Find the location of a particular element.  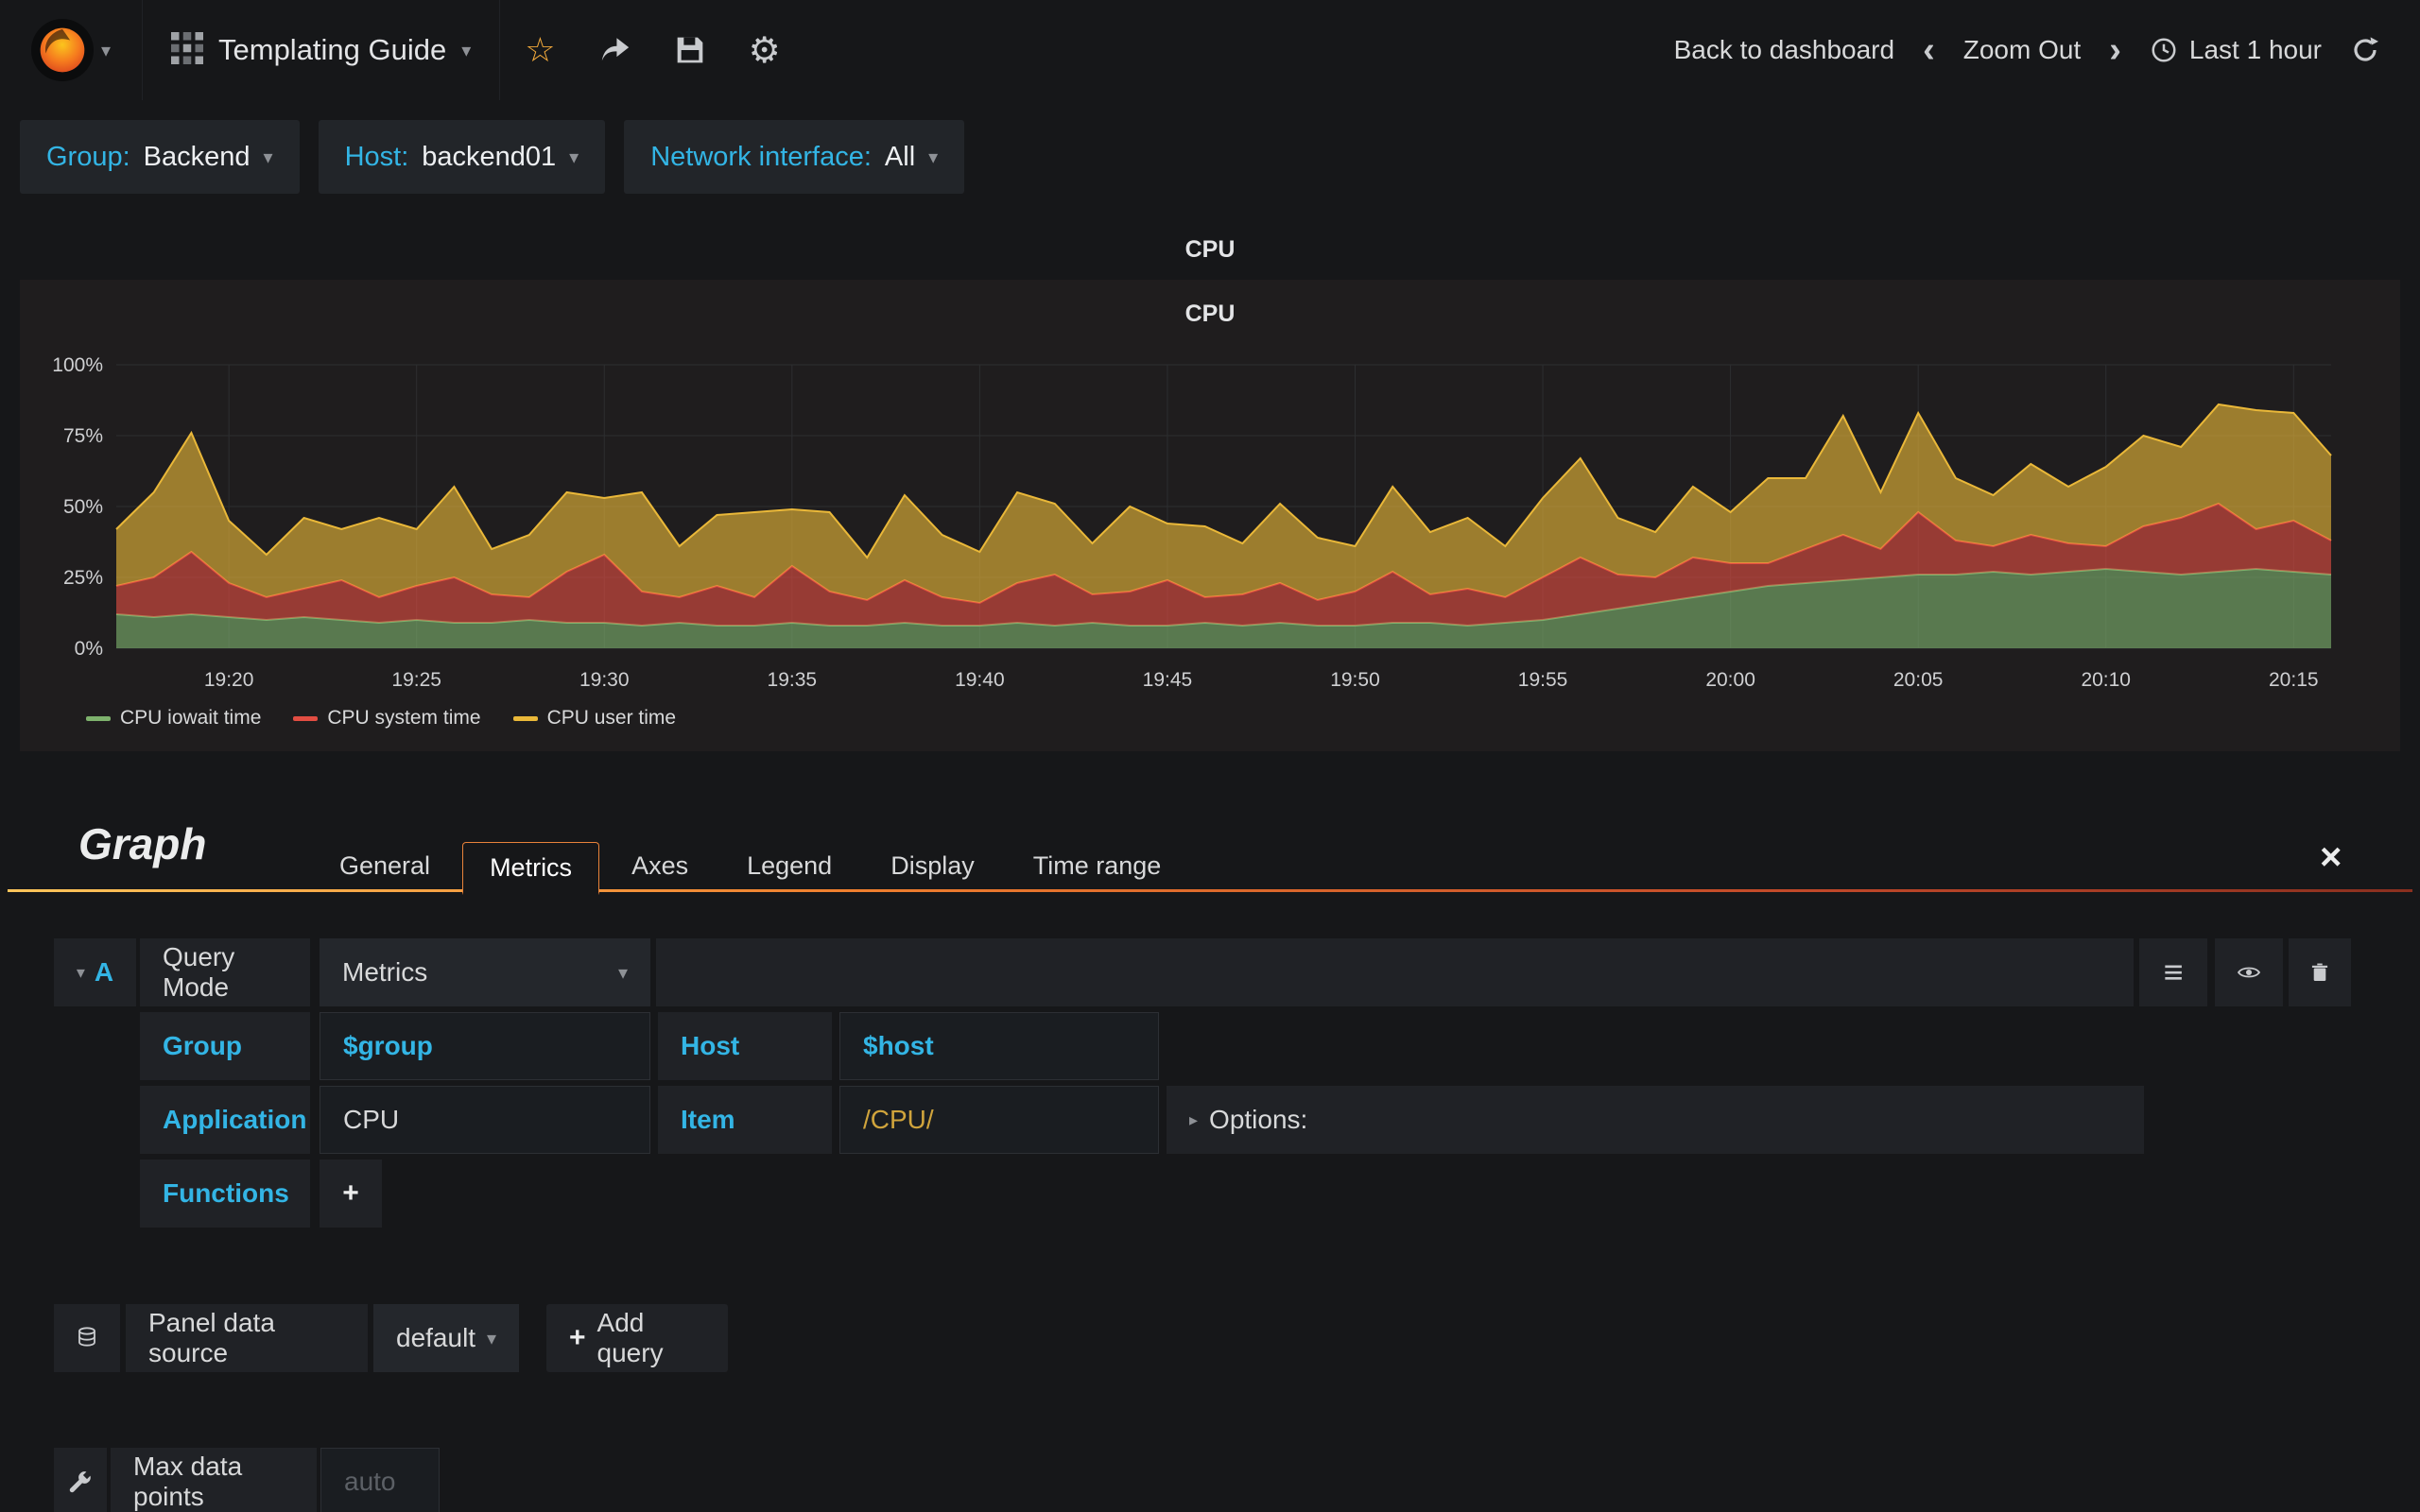

hamburger-icon: ≡ is located at coordinates (2173, 972).